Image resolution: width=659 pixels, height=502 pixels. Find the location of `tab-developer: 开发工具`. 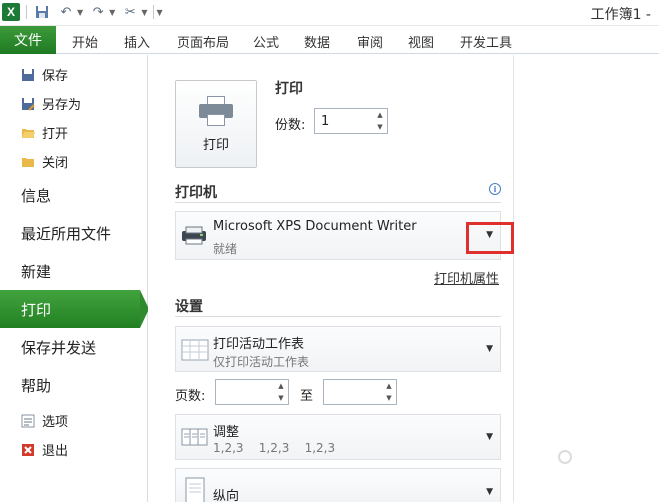

tab-developer: 开发工具 is located at coordinates (486, 41).